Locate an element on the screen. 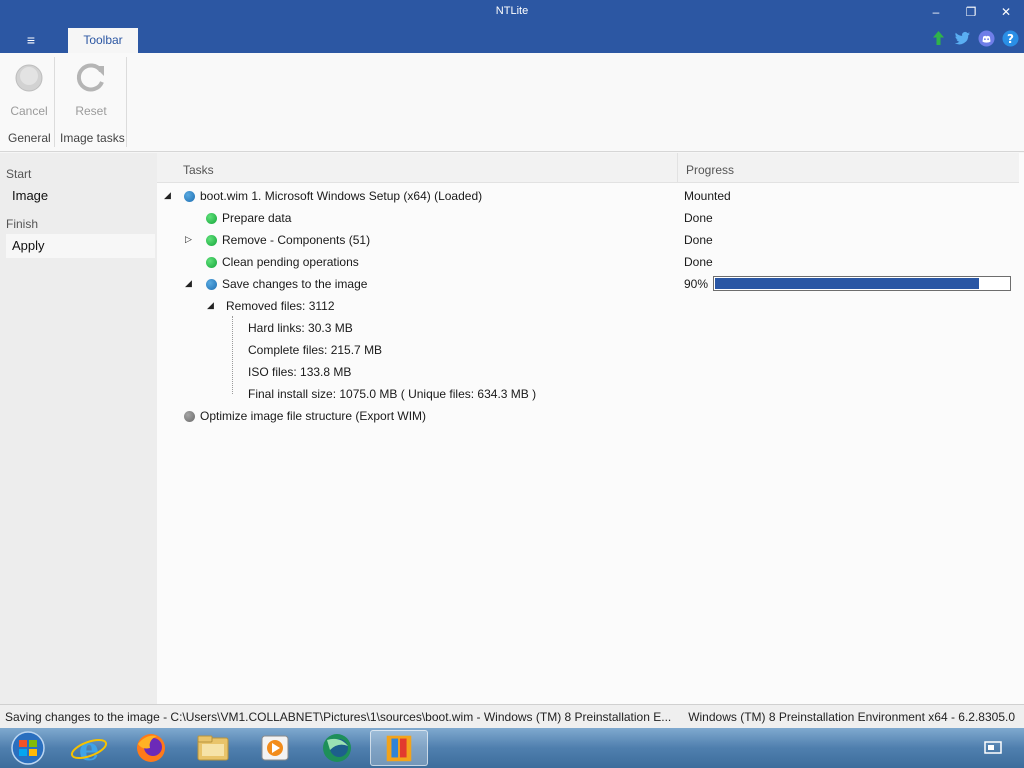 The height and width of the screenshot is (768, 1024). start-orb-icon is located at coordinates (29, 748).